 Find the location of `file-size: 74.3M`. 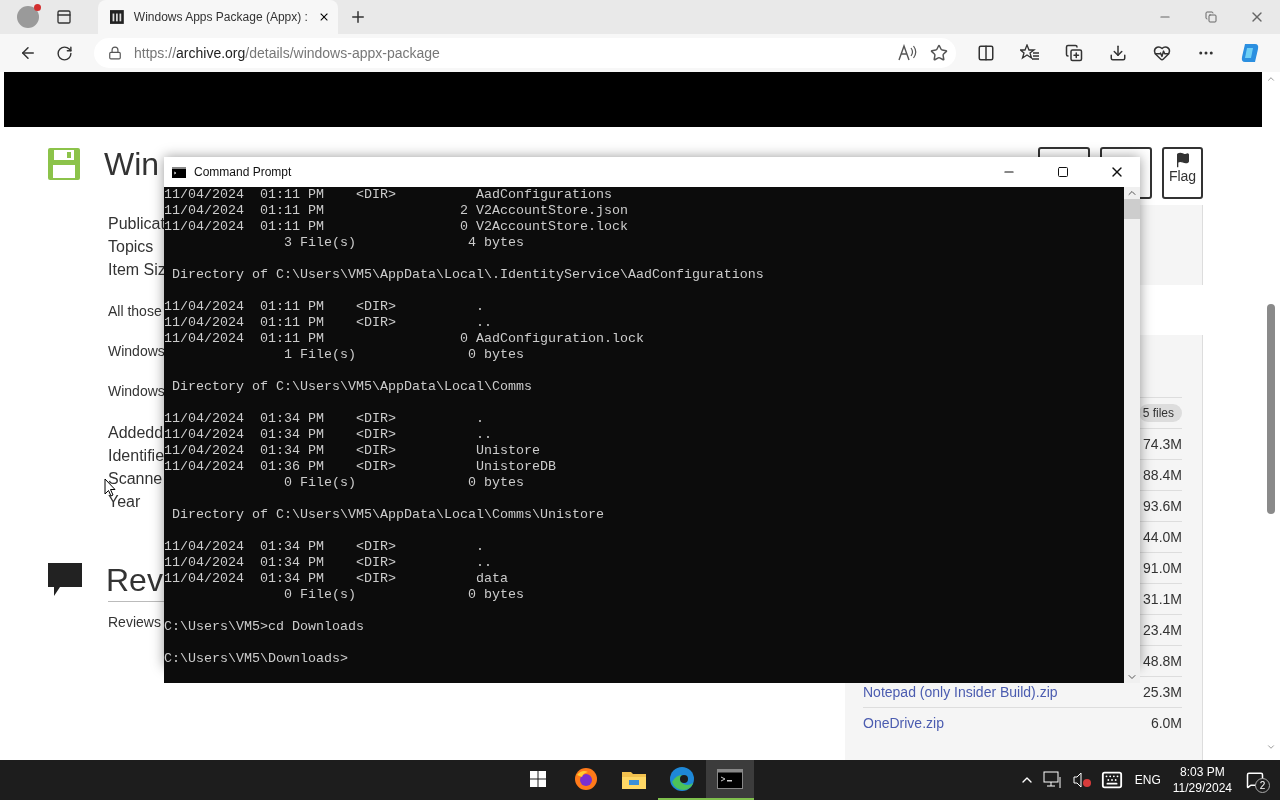

file-size: 74.3M is located at coordinates (1162, 444).